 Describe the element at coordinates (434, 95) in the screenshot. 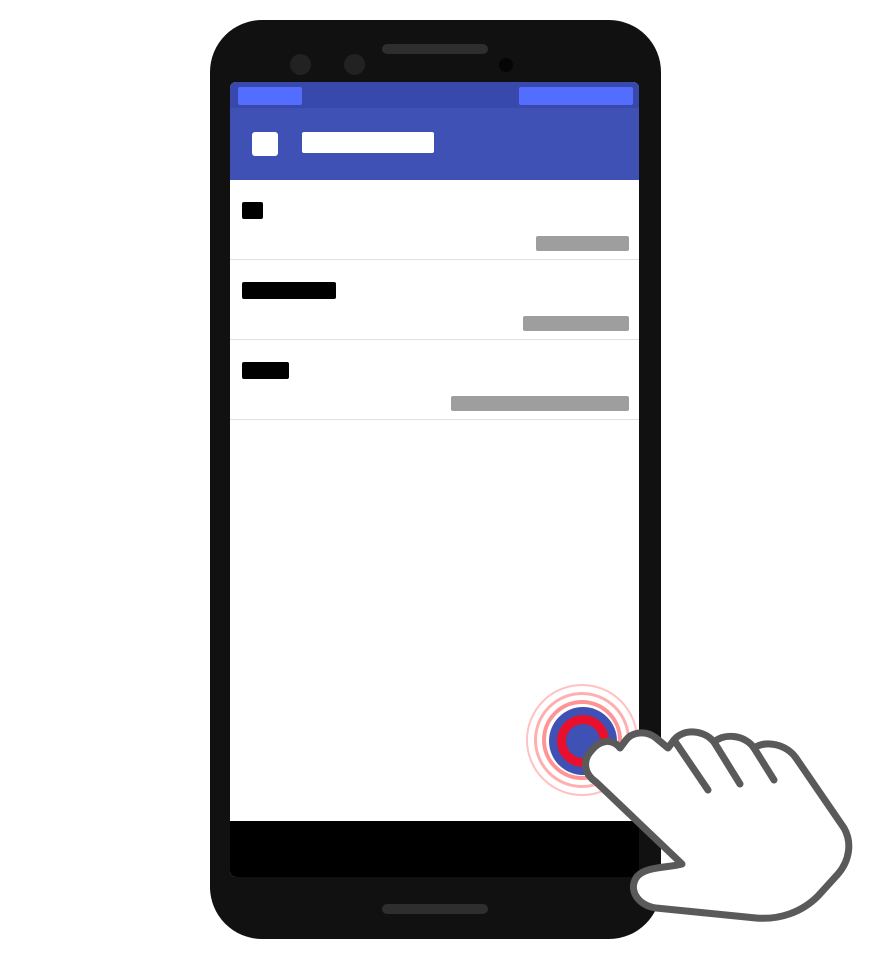

I see `status-bar` at that location.